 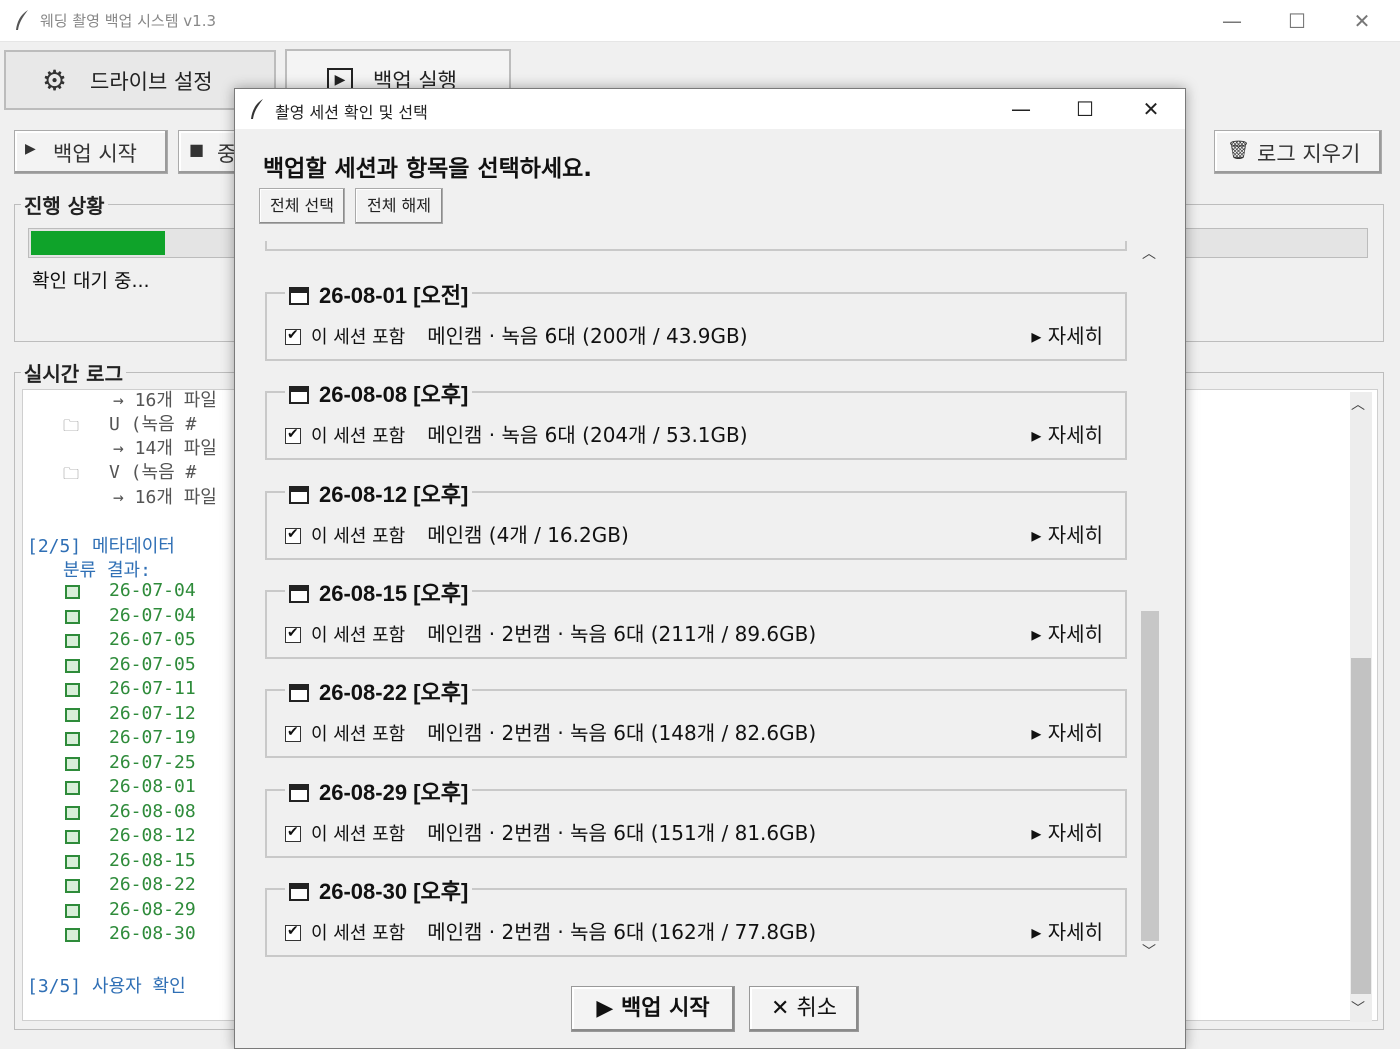 I want to click on log-step3: [3/5] 사용자 확인, so click(x=106, y=986).